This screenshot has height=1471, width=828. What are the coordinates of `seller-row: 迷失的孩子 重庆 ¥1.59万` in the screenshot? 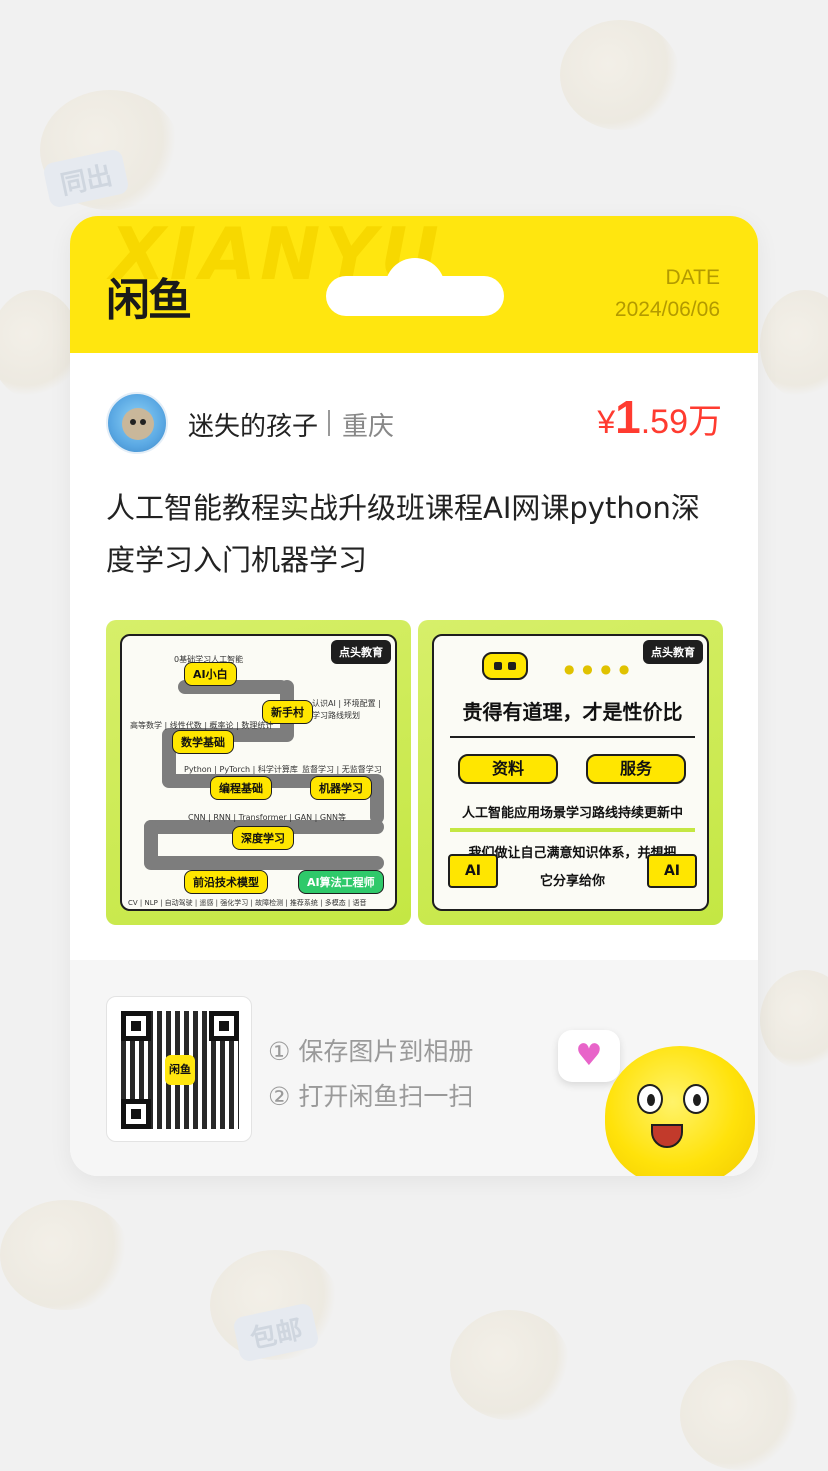 It's located at (414, 422).